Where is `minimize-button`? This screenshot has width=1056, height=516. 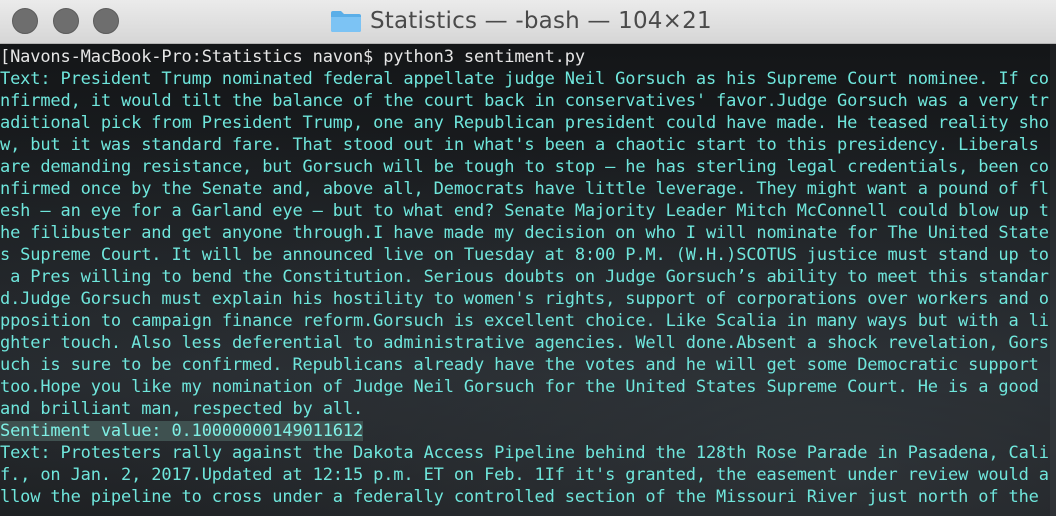 minimize-button is located at coordinates (66, 21).